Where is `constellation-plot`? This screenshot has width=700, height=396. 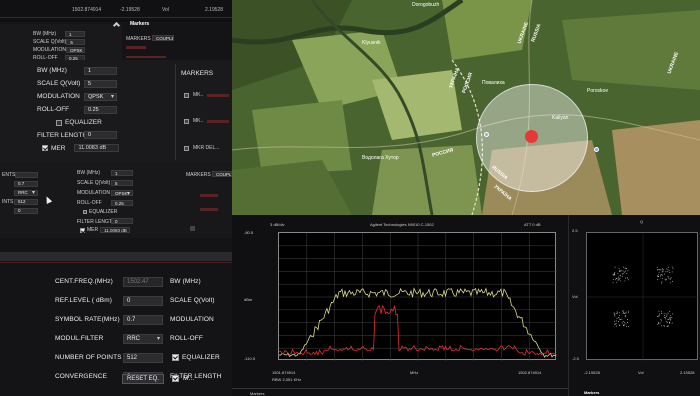
constellation-plot is located at coordinates (642, 296).